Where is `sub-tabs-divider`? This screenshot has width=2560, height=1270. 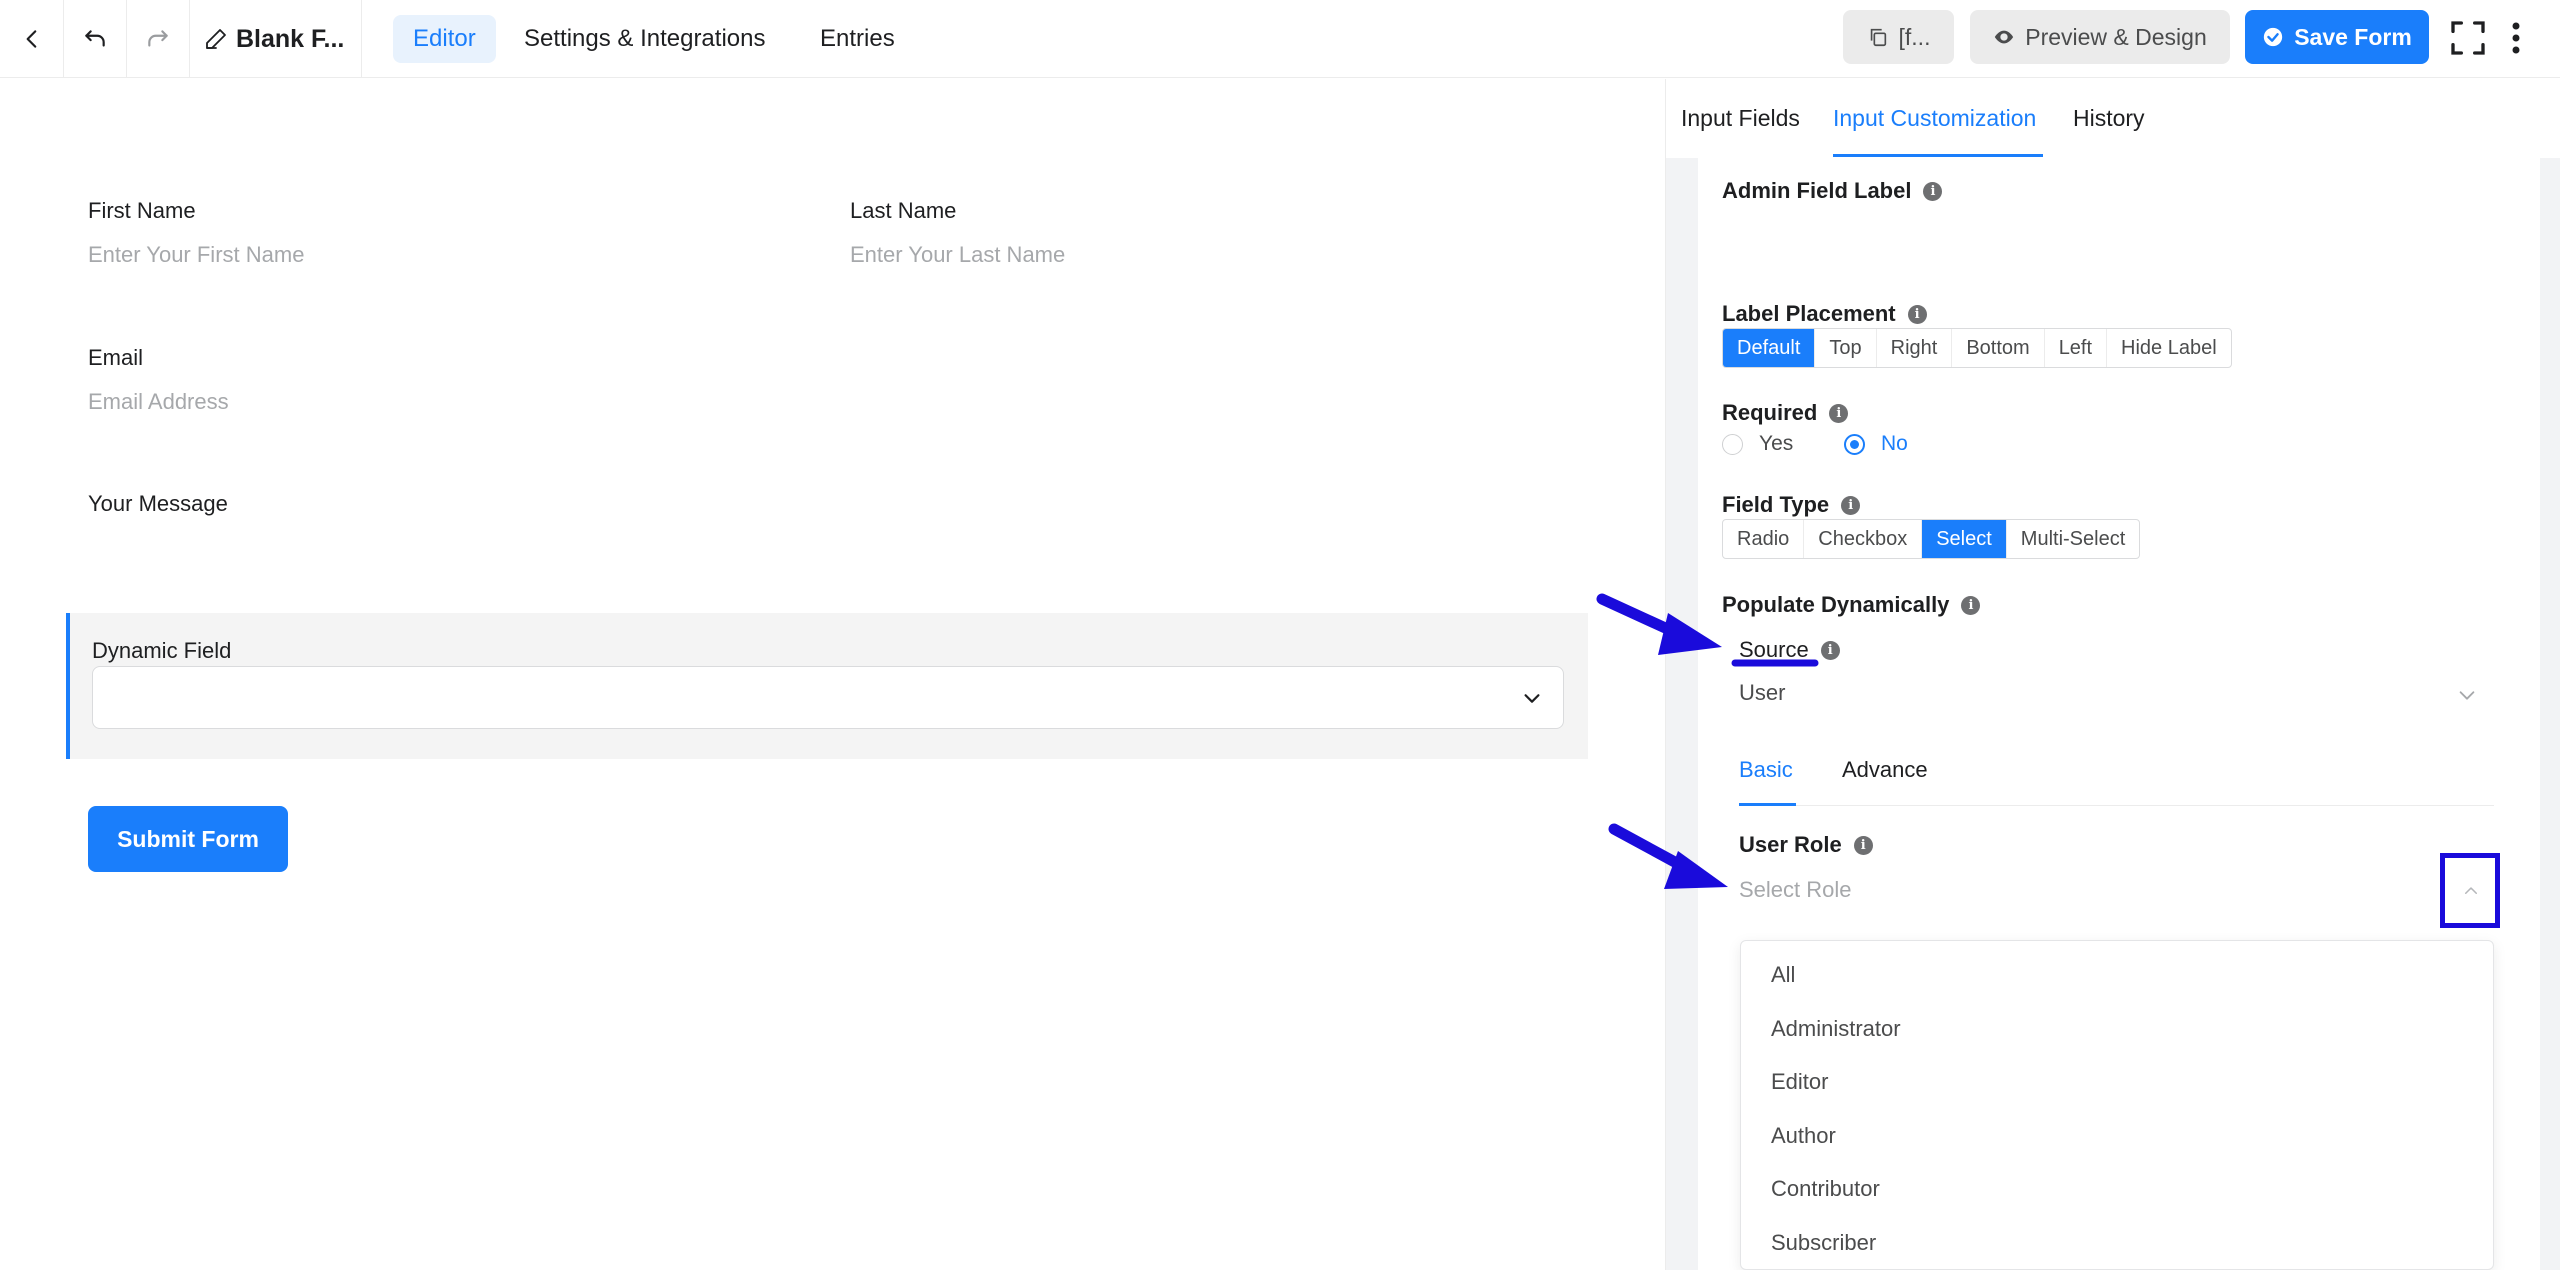
sub-tabs-divider is located at coordinates (2116, 805).